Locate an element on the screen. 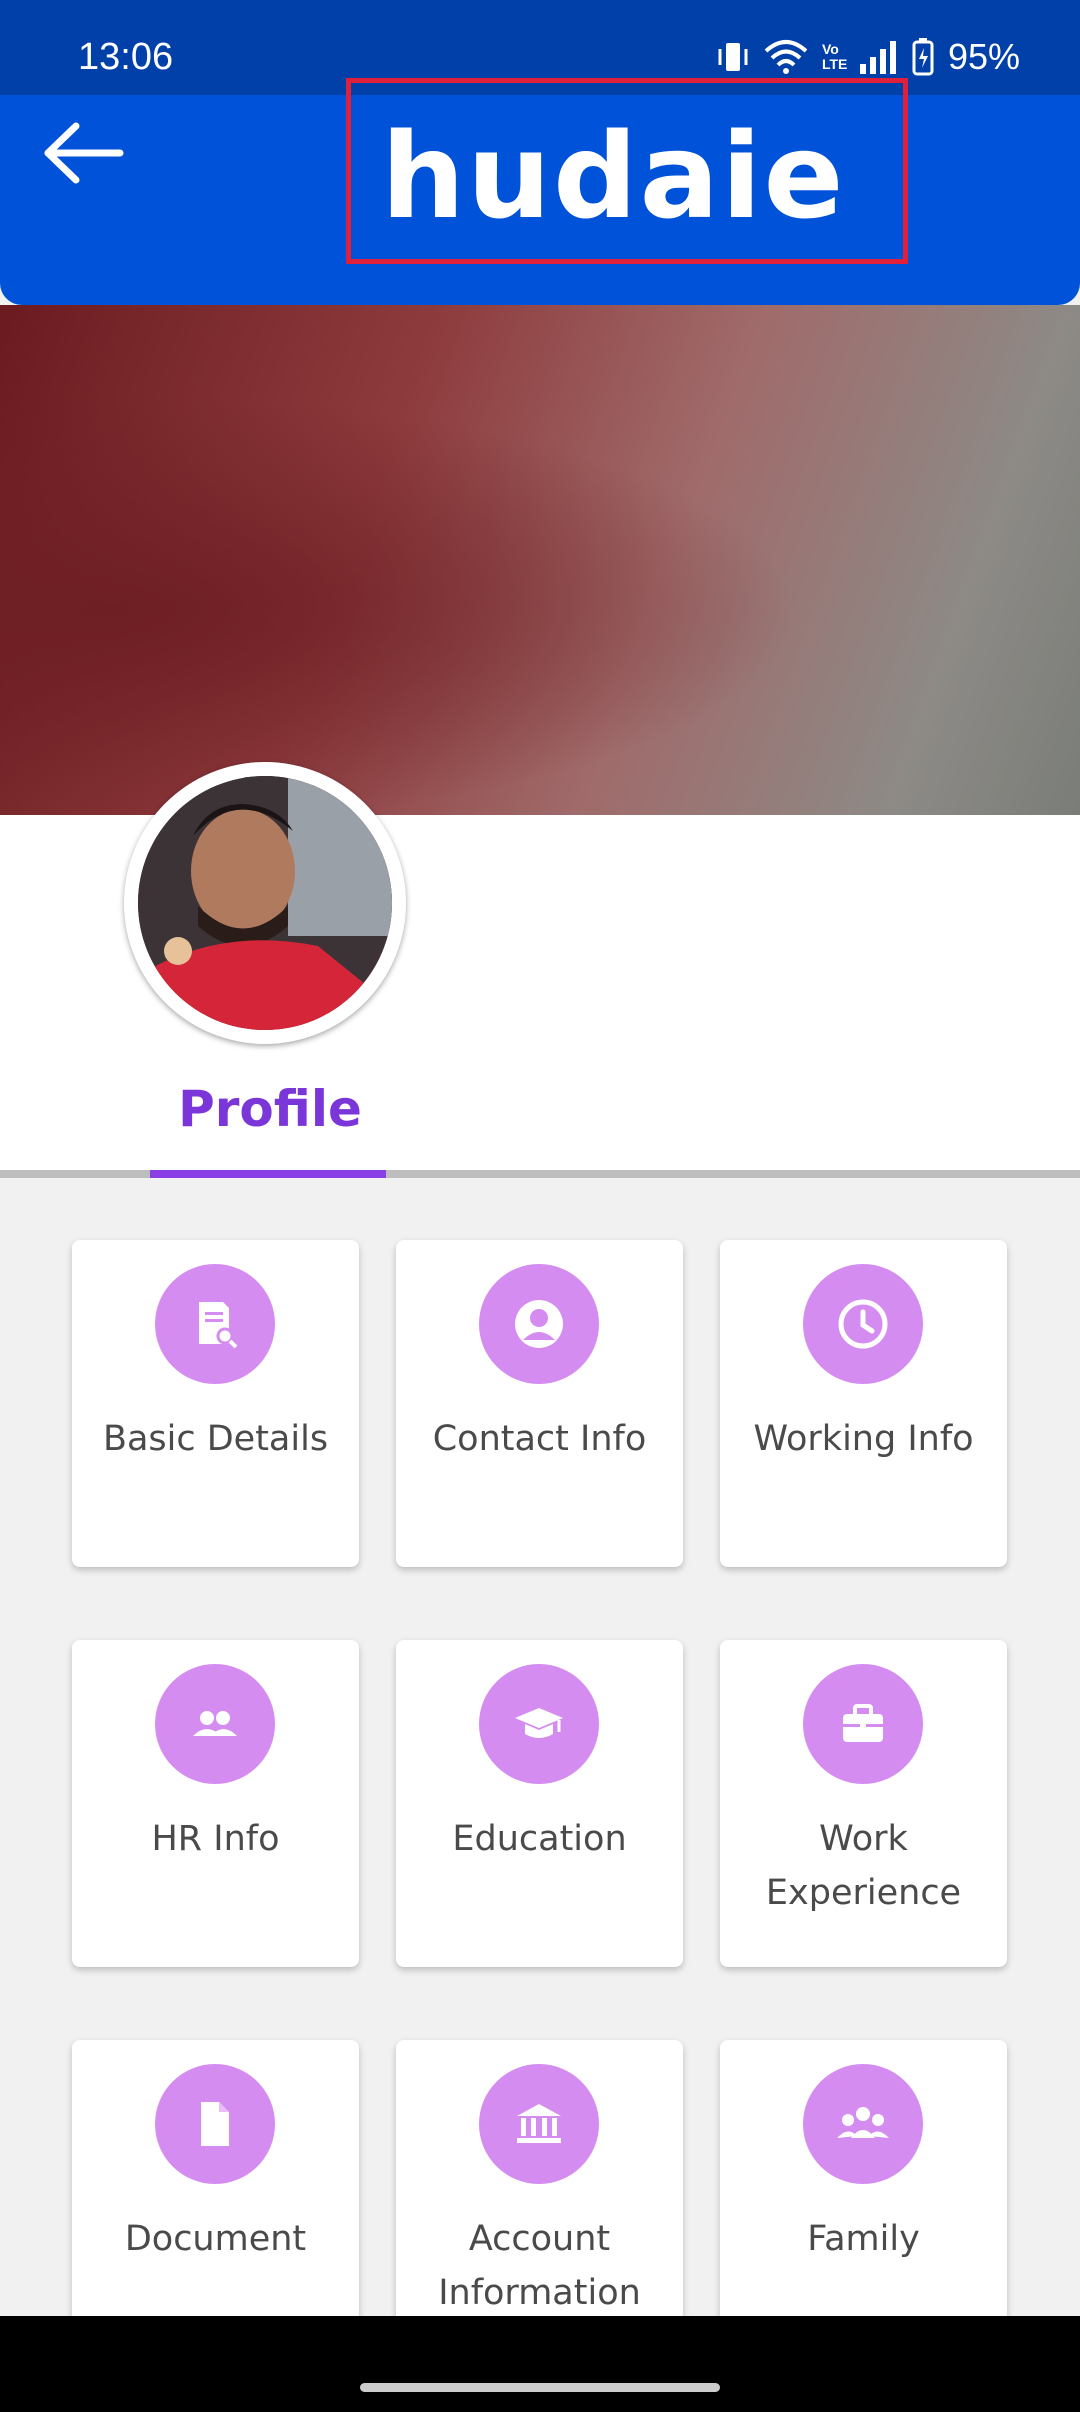  card-basic-details: Basic Details is located at coordinates (215, 1403).